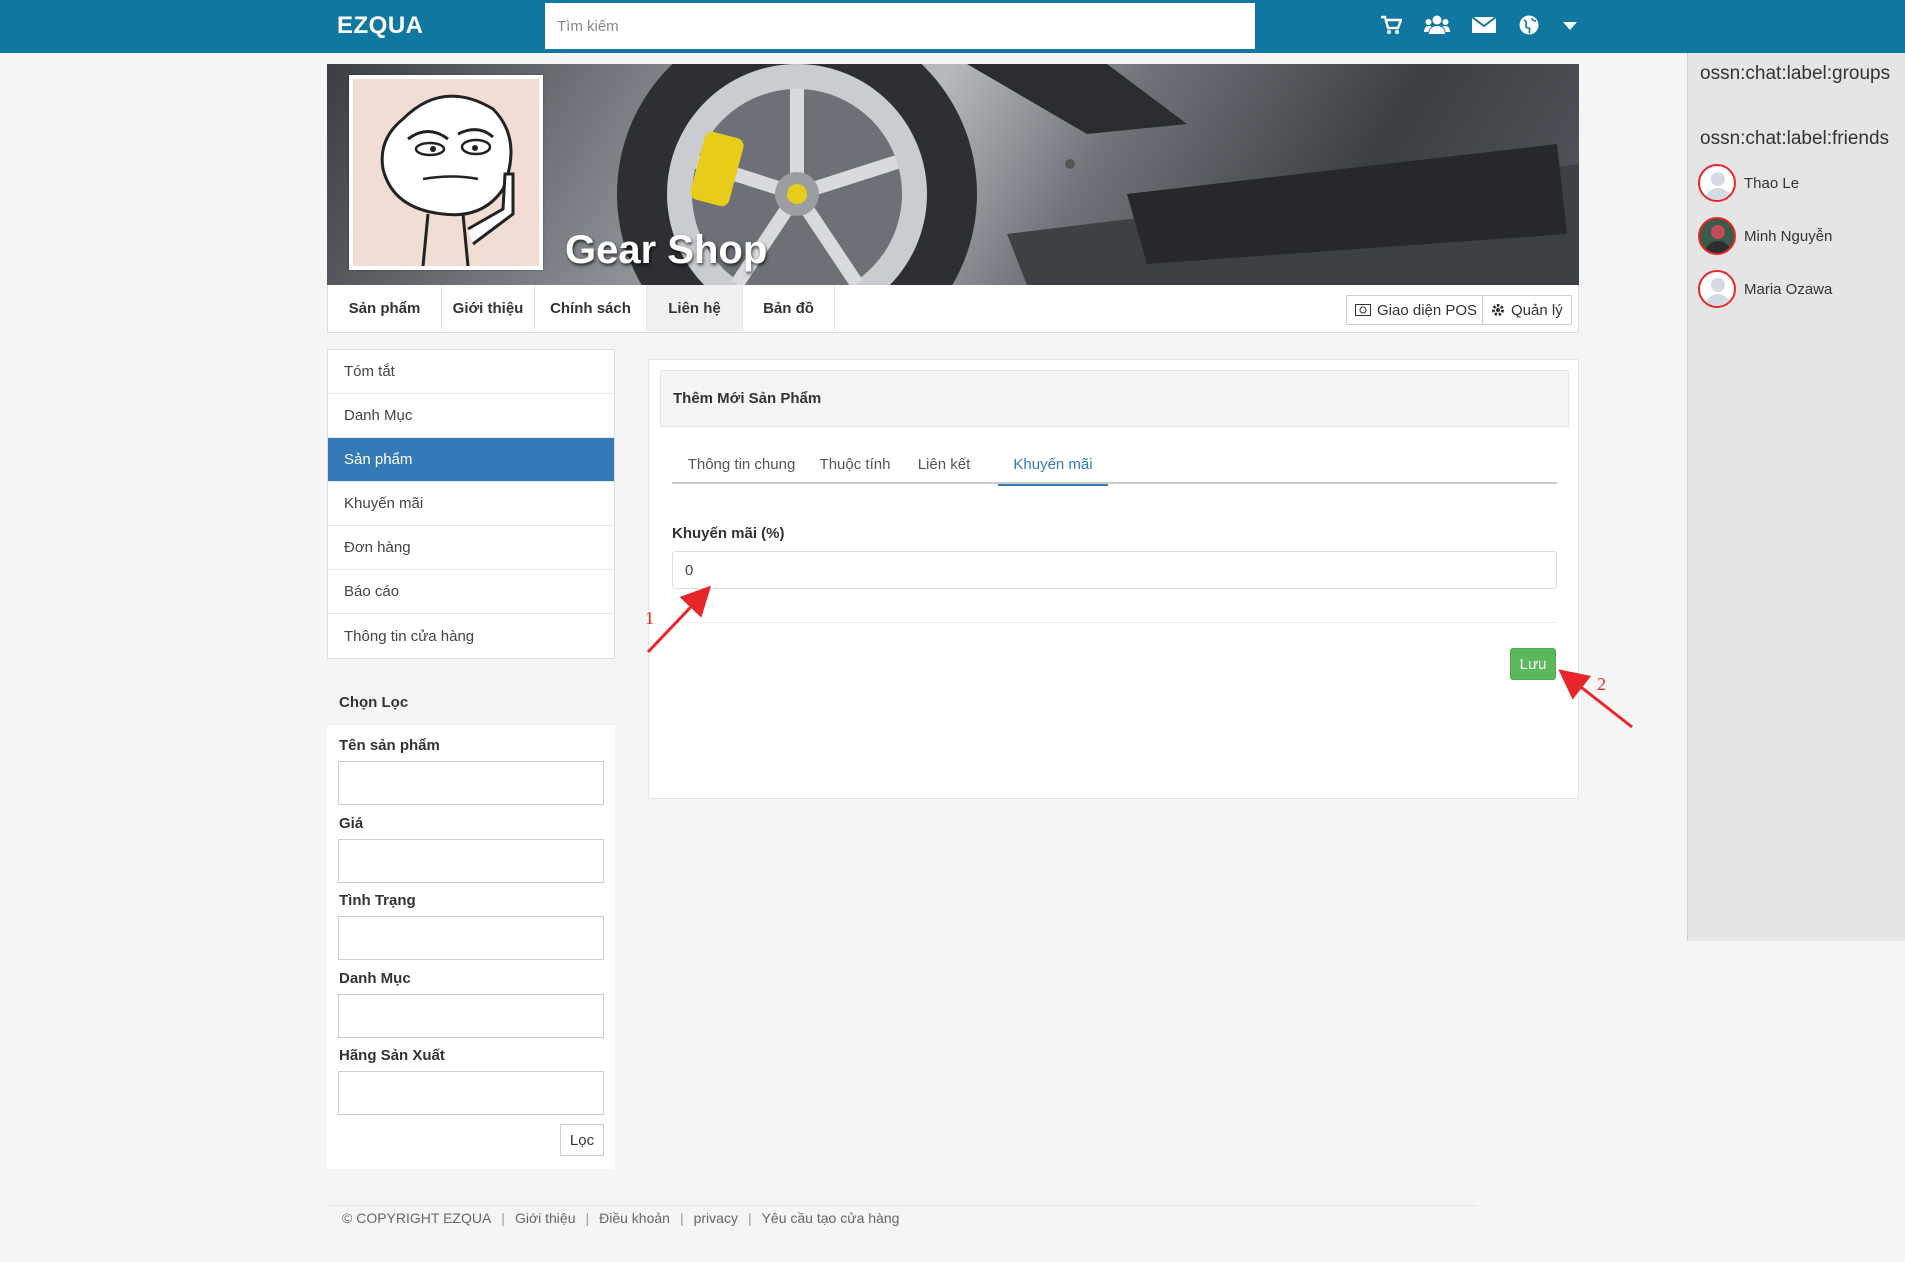 This screenshot has width=1905, height=1262. Describe the element at coordinates (1391, 25) in the screenshot. I see `cart-icon` at that location.